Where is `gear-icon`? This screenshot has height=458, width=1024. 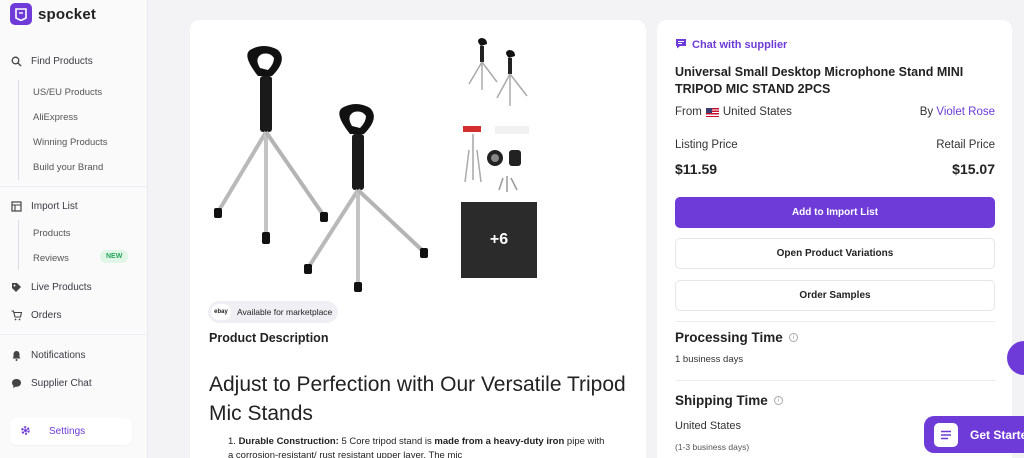 gear-icon is located at coordinates (25, 432).